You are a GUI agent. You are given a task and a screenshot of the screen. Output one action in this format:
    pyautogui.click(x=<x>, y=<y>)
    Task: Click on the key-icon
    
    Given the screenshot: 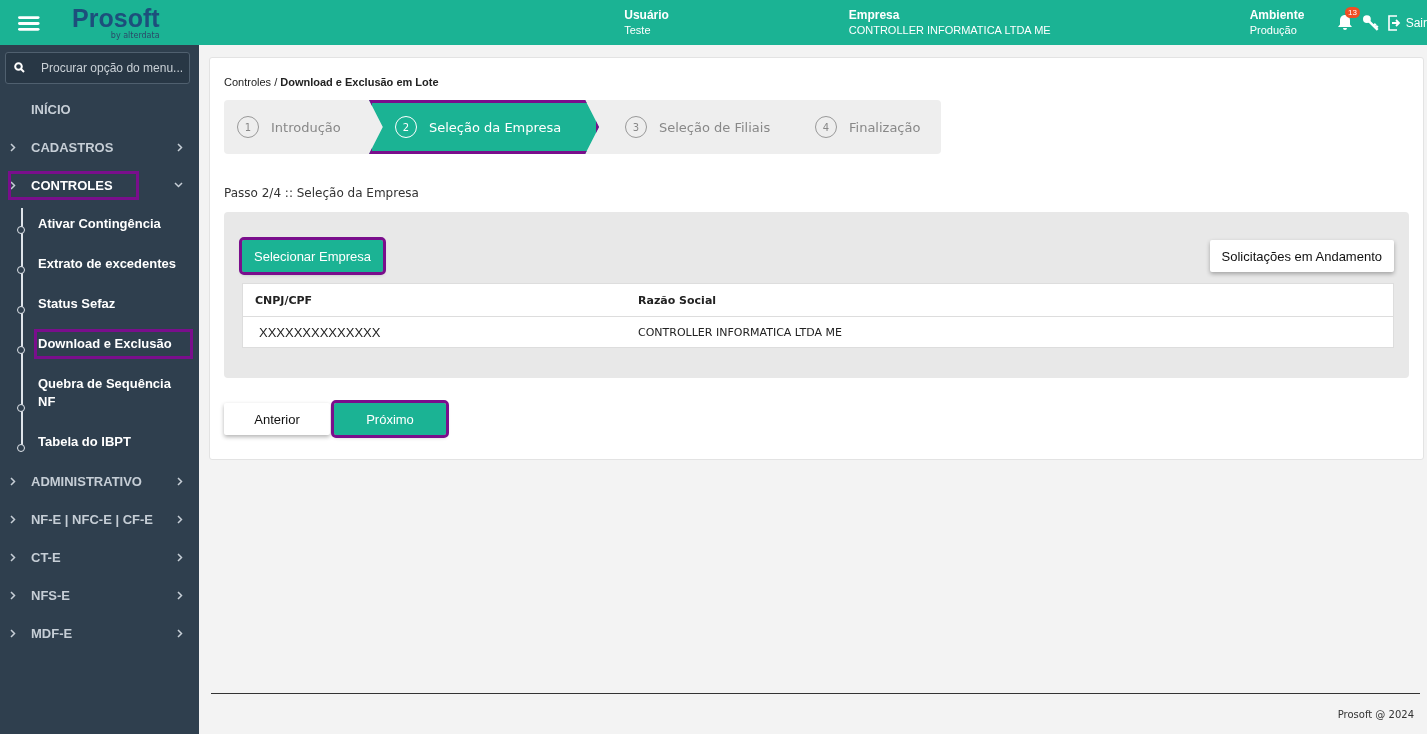 What is the action you would take?
    pyautogui.click(x=1371, y=22)
    